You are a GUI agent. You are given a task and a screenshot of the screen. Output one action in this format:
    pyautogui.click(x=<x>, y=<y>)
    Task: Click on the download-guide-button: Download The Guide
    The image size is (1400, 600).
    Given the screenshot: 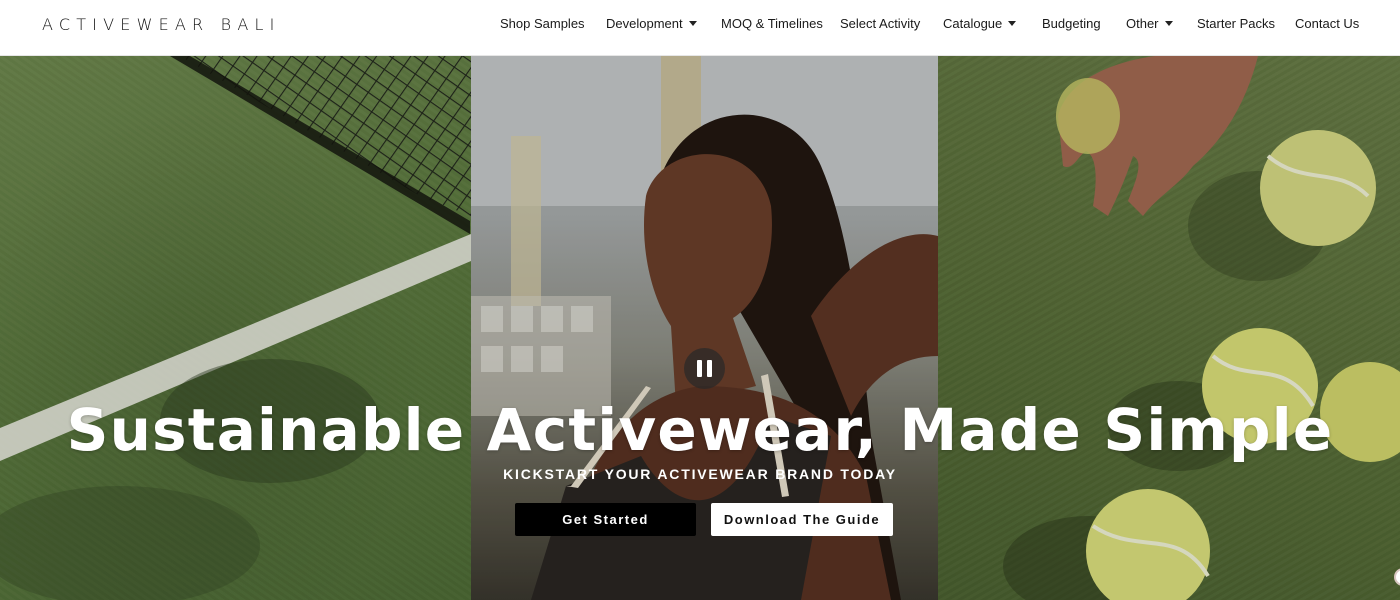 What is the action you would take?
    pyautogui.click(x=802, y=519)
    